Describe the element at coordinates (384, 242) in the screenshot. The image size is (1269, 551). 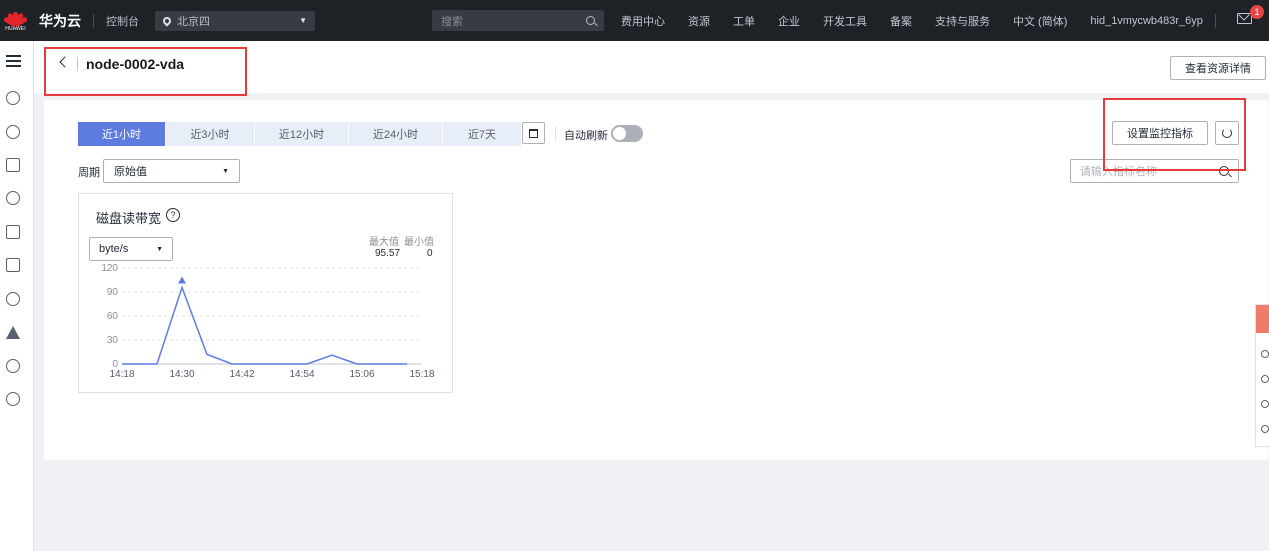
I see `max-label: 最大值` at that location.